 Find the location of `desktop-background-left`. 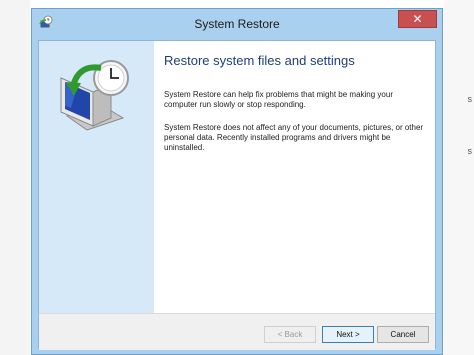

desktop-background-left is located at coordinates (15, 177).